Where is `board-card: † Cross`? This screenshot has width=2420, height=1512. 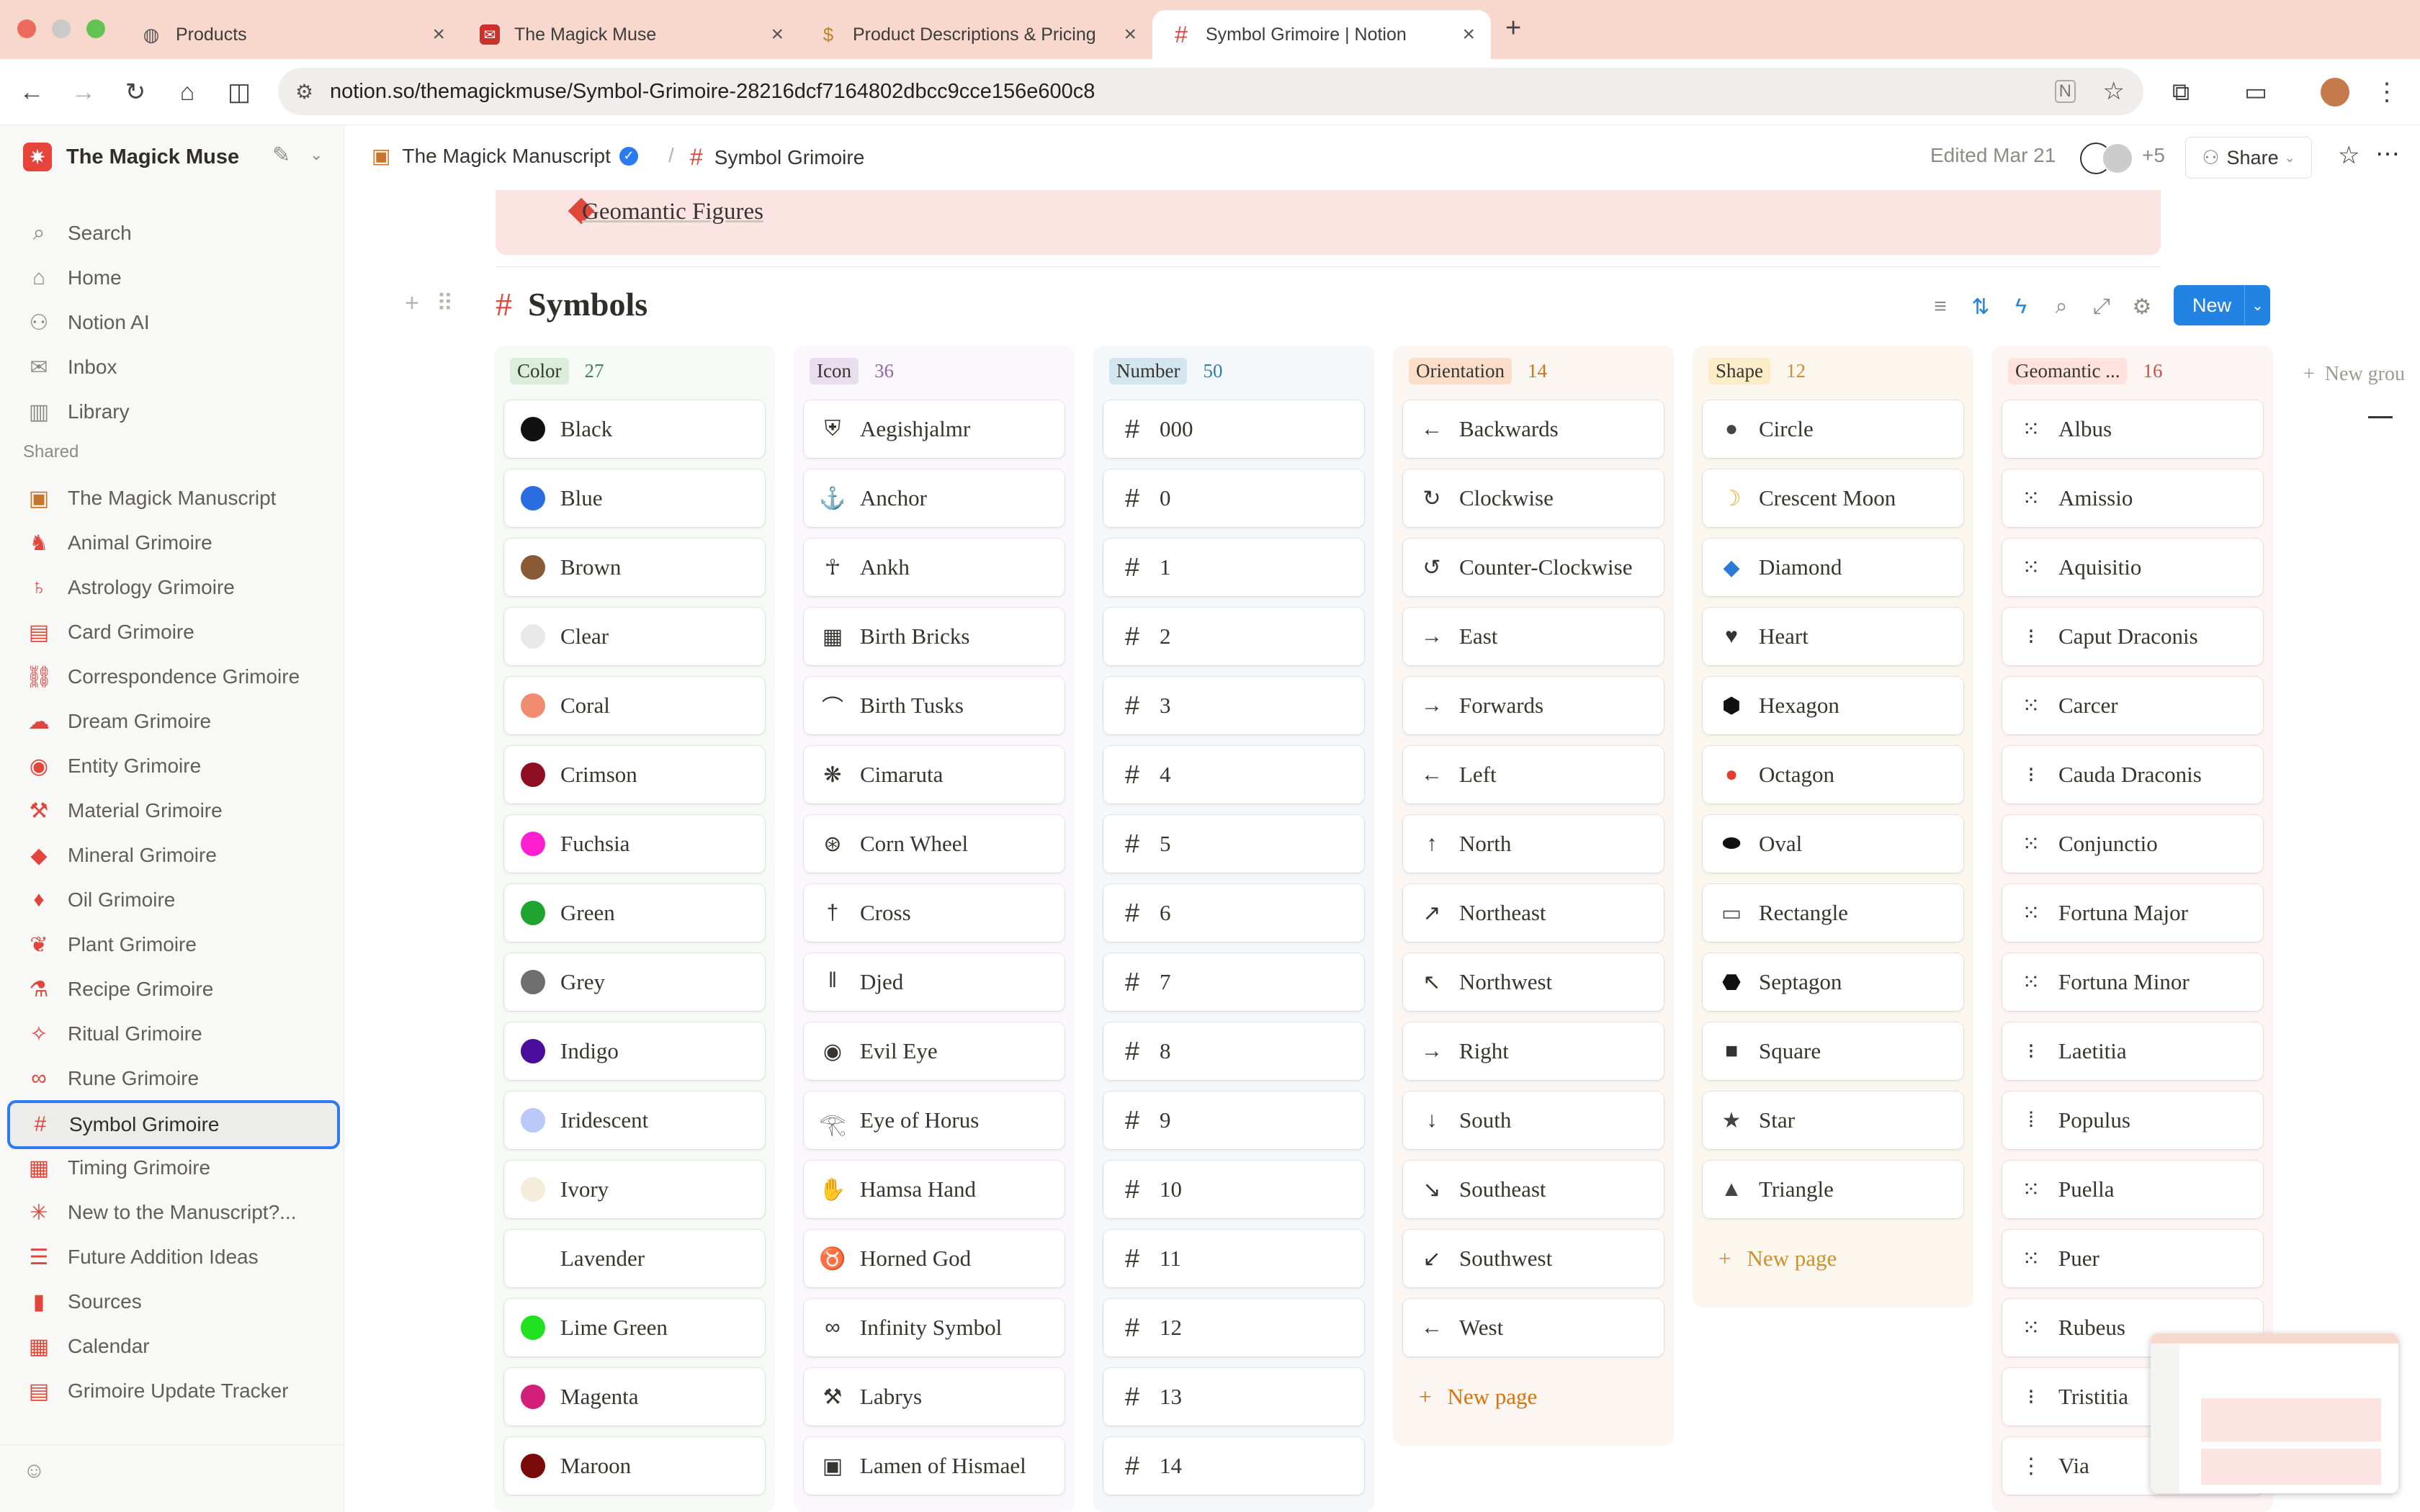
board-card: † Cross is located at coordinates (934, 913).